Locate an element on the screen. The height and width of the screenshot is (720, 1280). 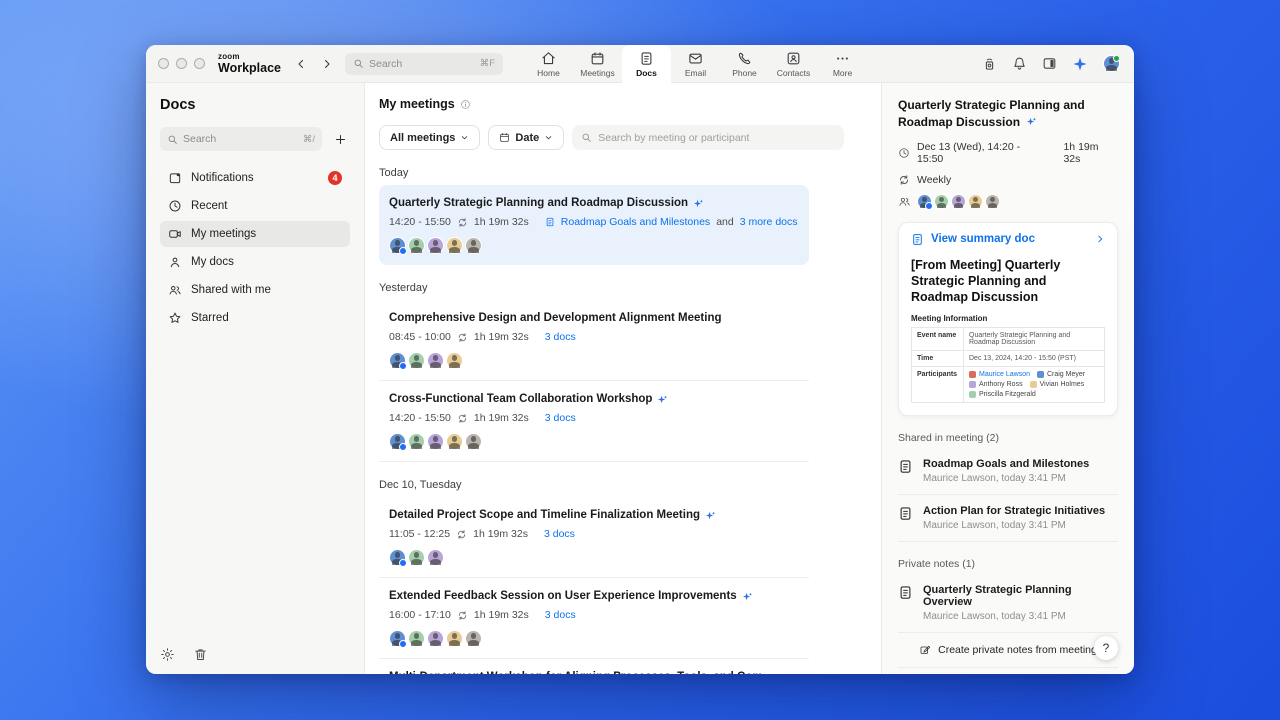
meeting-search is located at coordinates (708, 137).